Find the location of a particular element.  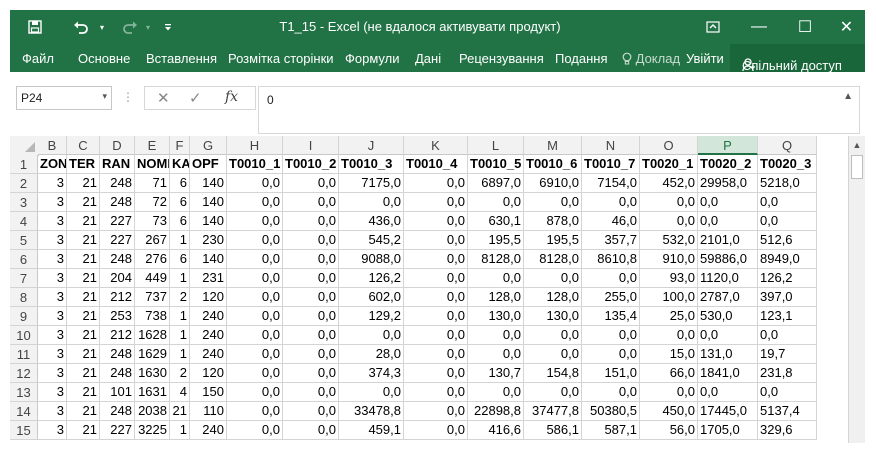

table-cell: 72 is located at coordinates (152, 202).